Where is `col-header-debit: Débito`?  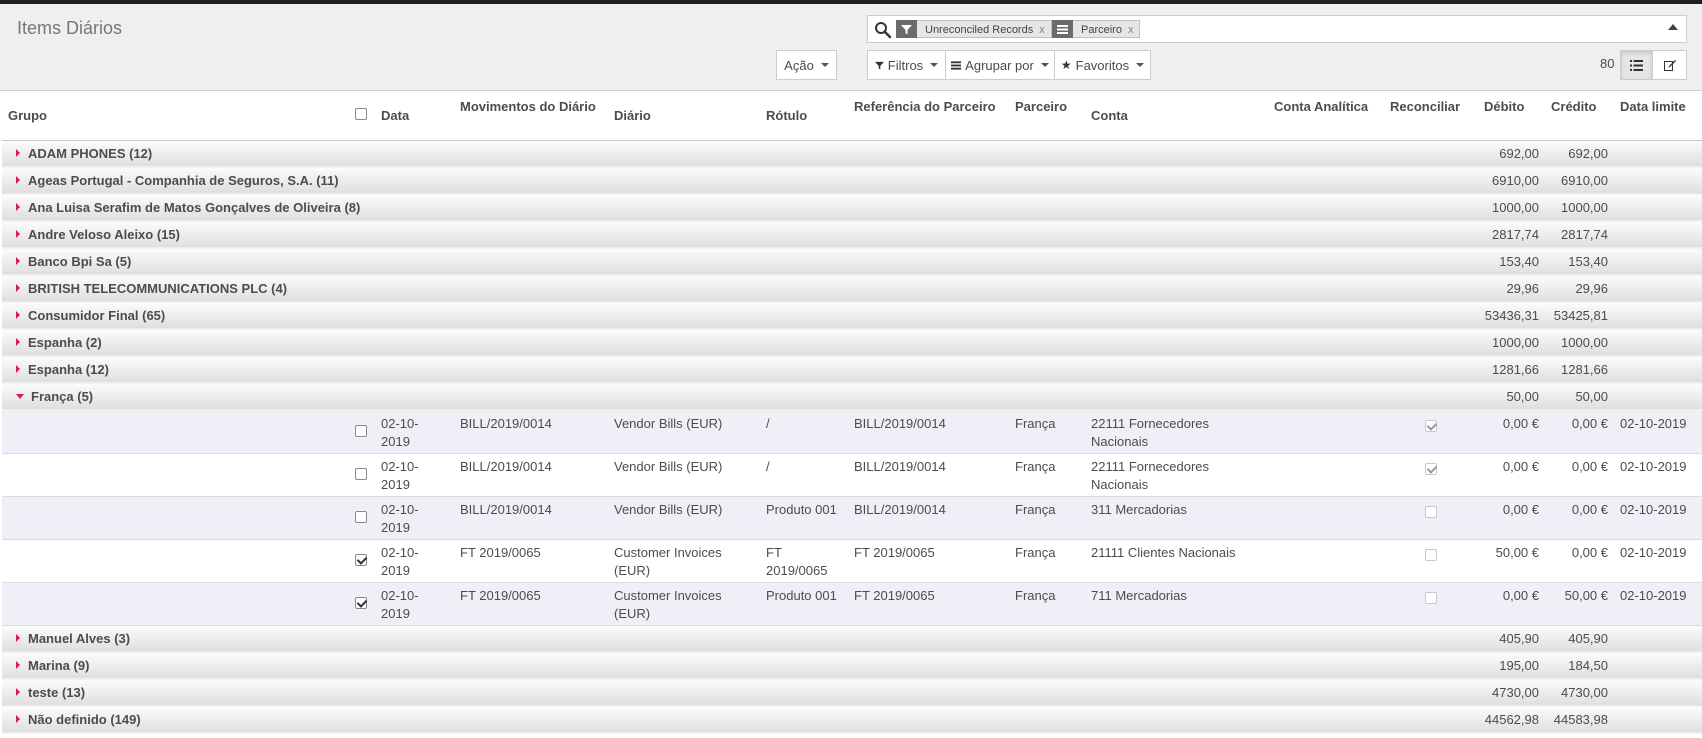
col-header-debit: Débito is located at coordinates (1511, 116).